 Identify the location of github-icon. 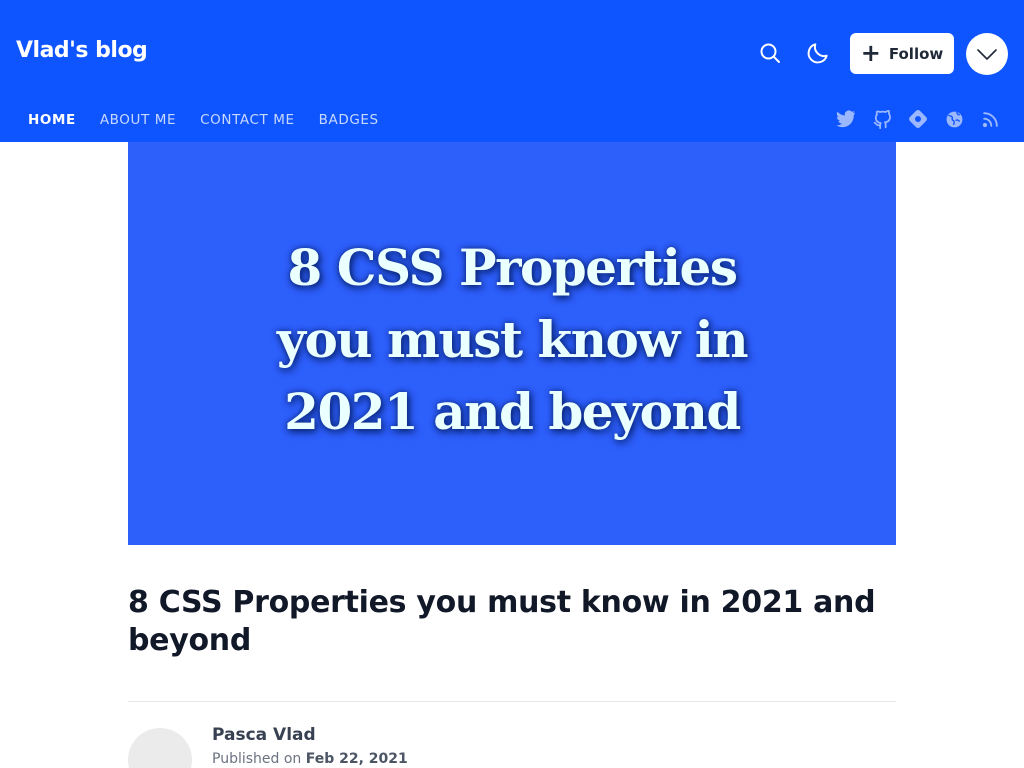
(882, 119).